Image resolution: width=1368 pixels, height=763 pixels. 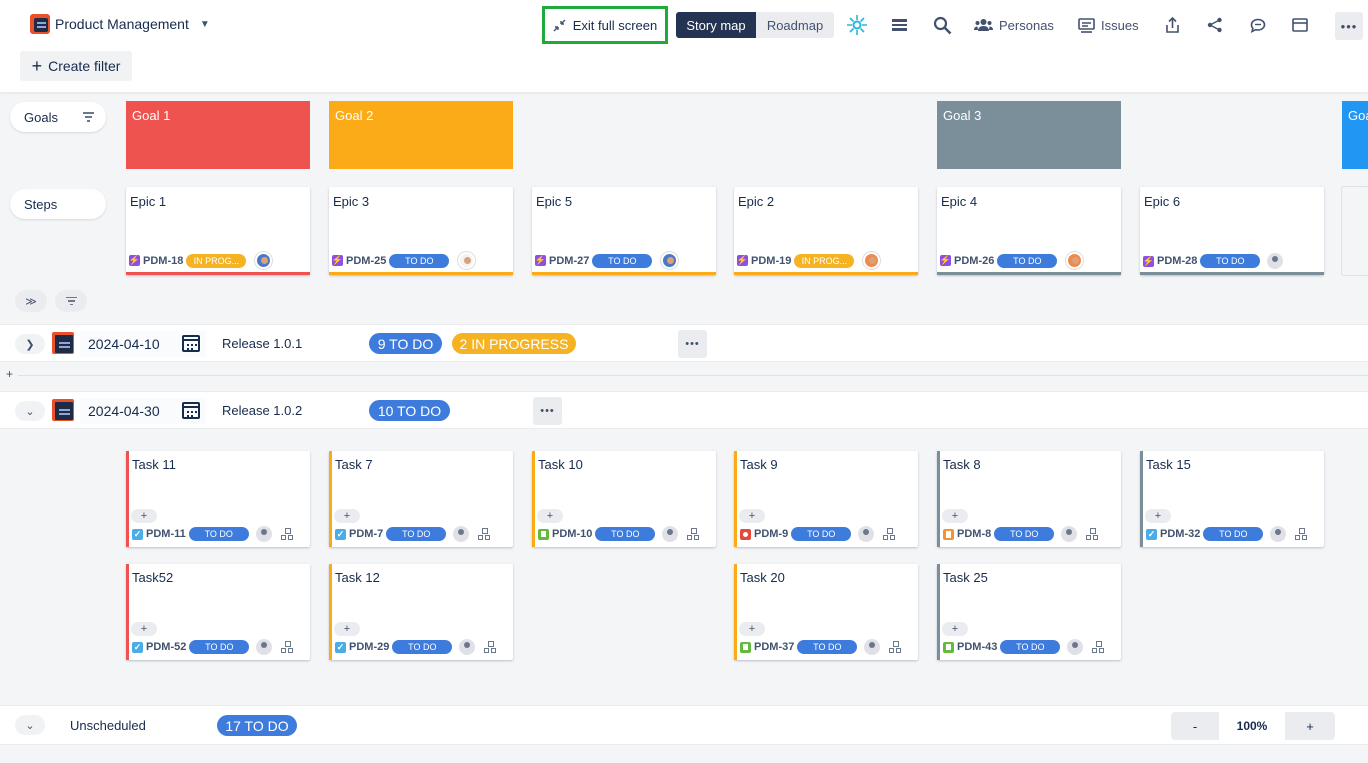 What do you see at coordinates (262, 410) in the screenshot?
I see `release-name: Release 1.0.2` at bounding box center [262, 410].